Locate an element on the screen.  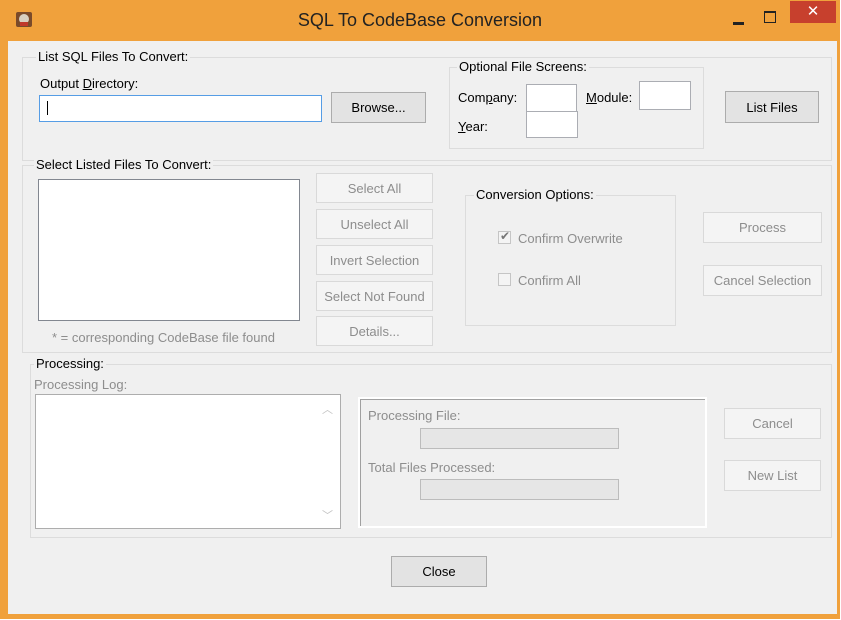
cancel-selection-button: Cancel Selection is located at coordinates (762, 280).